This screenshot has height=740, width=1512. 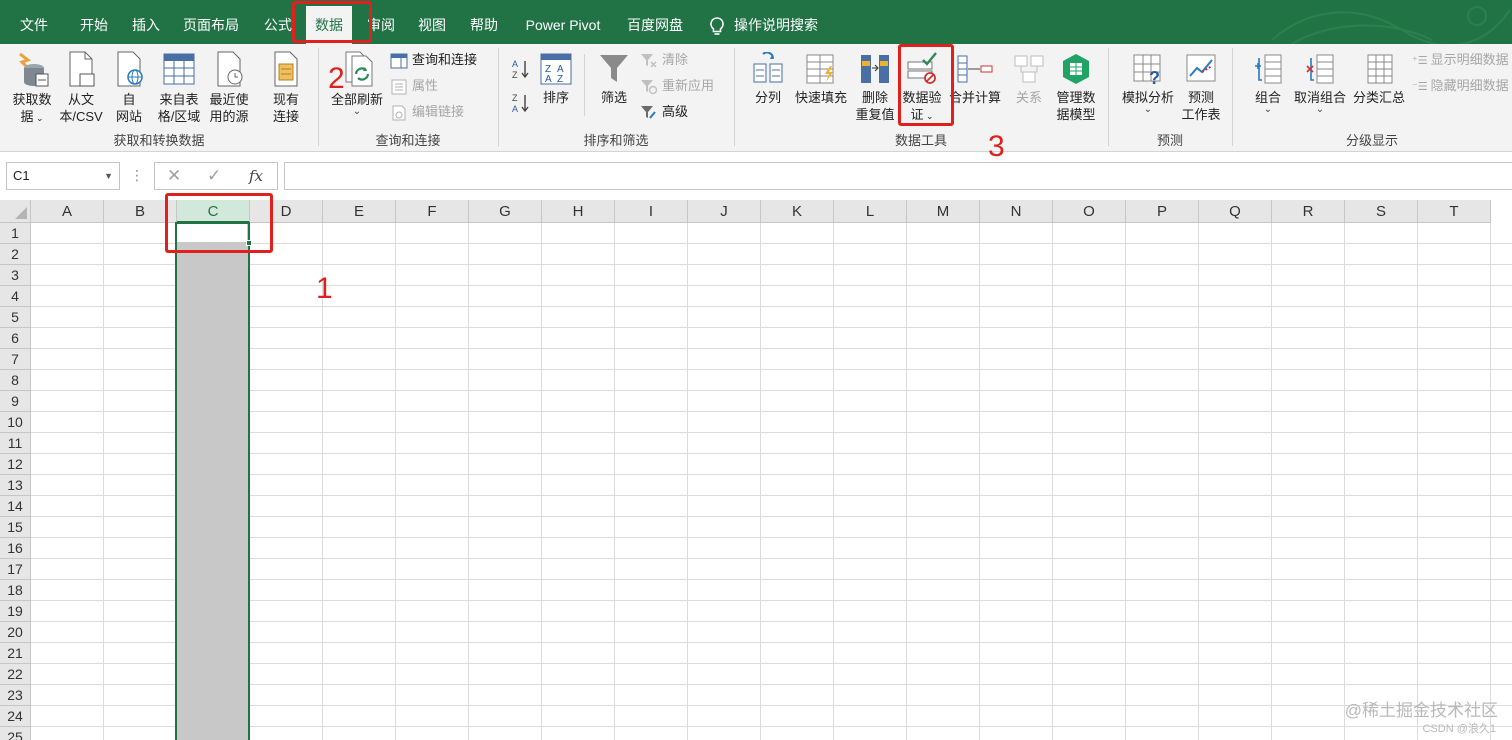 I want to click on column-header-e: E, so click(x=359, y=211).